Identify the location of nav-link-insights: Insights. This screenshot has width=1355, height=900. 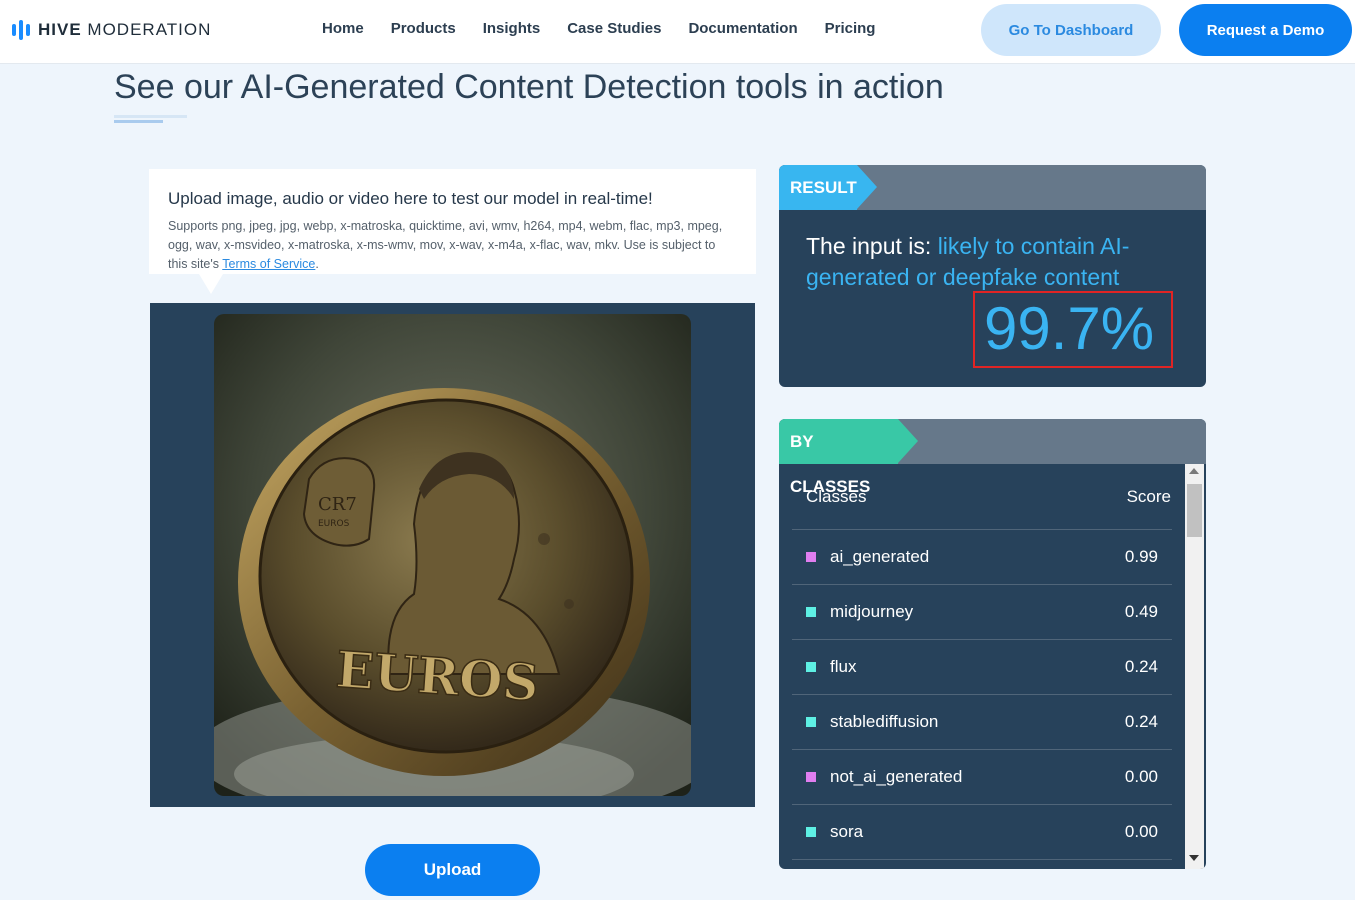
(512, 28).